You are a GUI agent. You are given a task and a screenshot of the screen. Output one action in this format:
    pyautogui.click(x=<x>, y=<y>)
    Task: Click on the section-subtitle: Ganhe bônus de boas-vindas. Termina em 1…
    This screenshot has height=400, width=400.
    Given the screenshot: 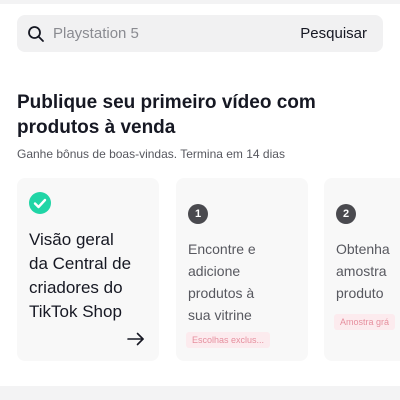 What is the action you would take?
    pyautogui.click(x=151, y=154)
    